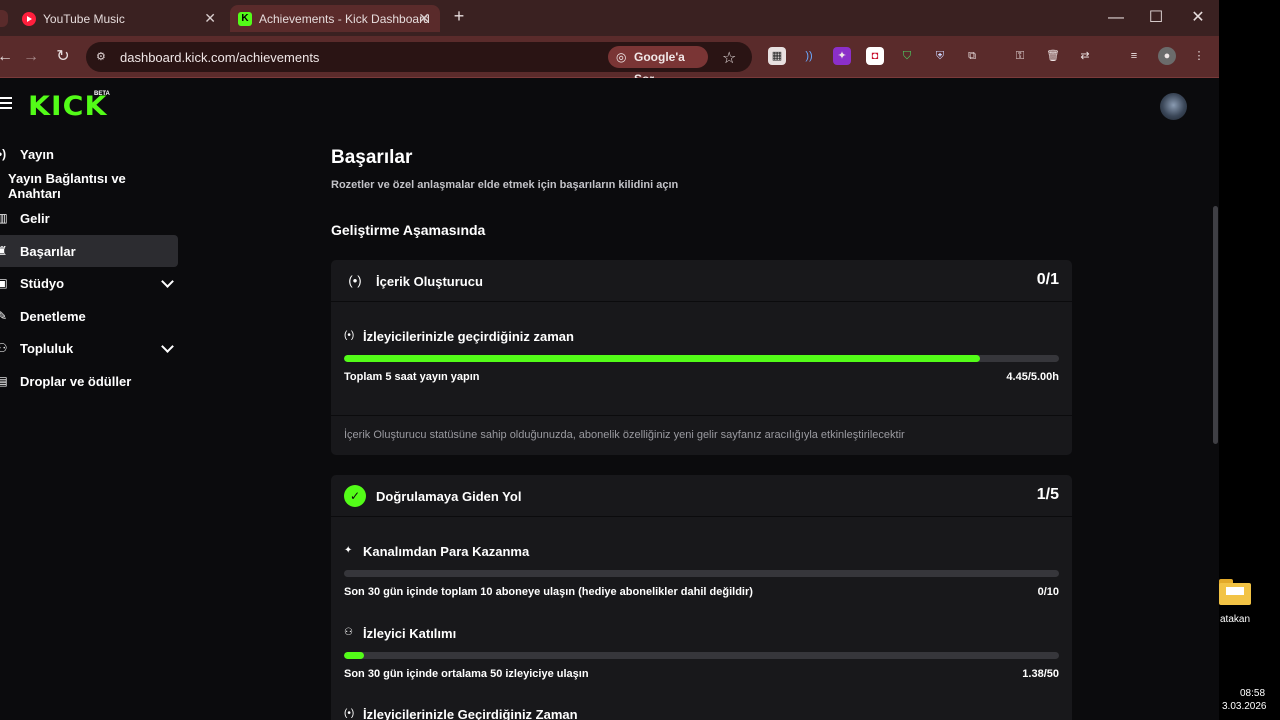 The height and width of the screenshot is (720, 1280). I want to click on tab-kick-dashboard: K Achievements - Kick Dashboard ✕, so click(335, 18).